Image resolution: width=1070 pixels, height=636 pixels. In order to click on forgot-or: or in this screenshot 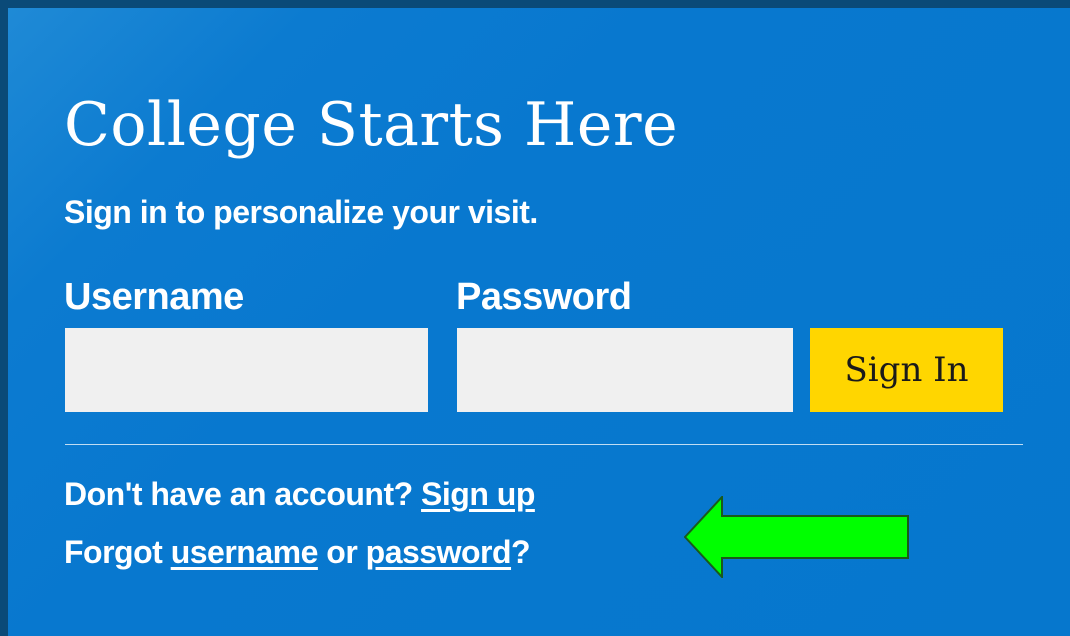, I will do `click(342, 552)`.